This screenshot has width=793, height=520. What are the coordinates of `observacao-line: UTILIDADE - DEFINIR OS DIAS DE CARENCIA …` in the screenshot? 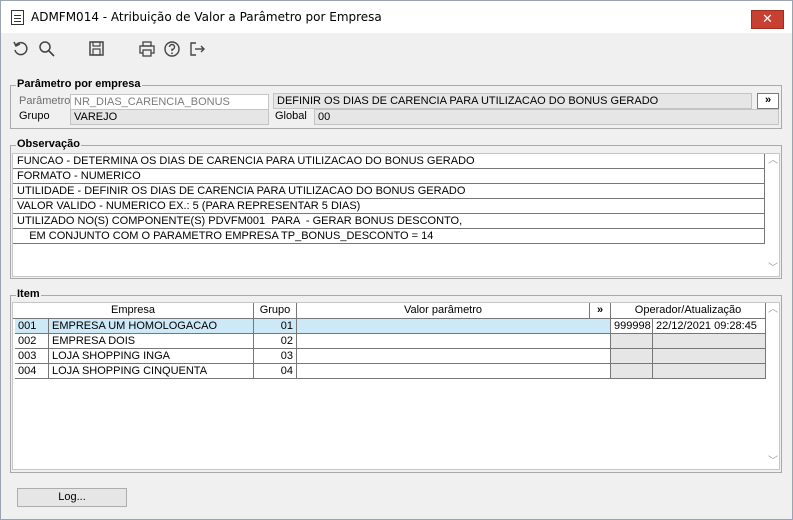 It's located at (389, 191).